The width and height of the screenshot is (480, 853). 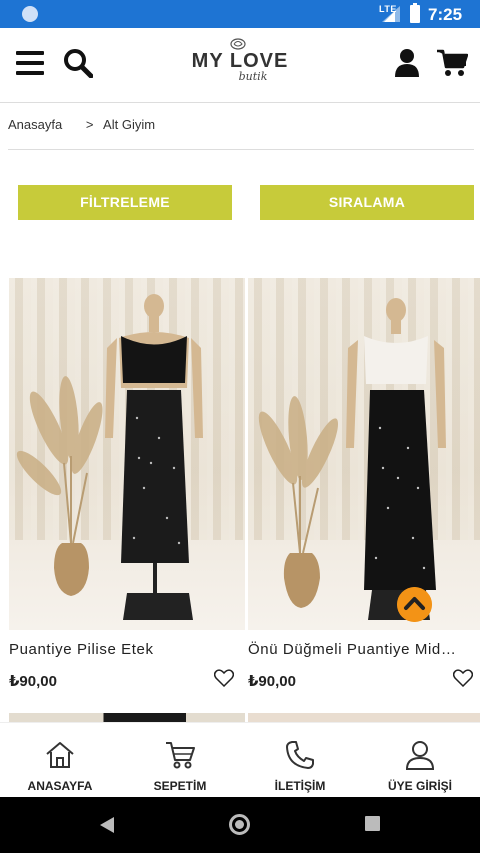 What do you see at coordinates (180, 786) in the screenshot?
I see `nav-cart-label: SEPETİM` at bounding box center [180, 786].